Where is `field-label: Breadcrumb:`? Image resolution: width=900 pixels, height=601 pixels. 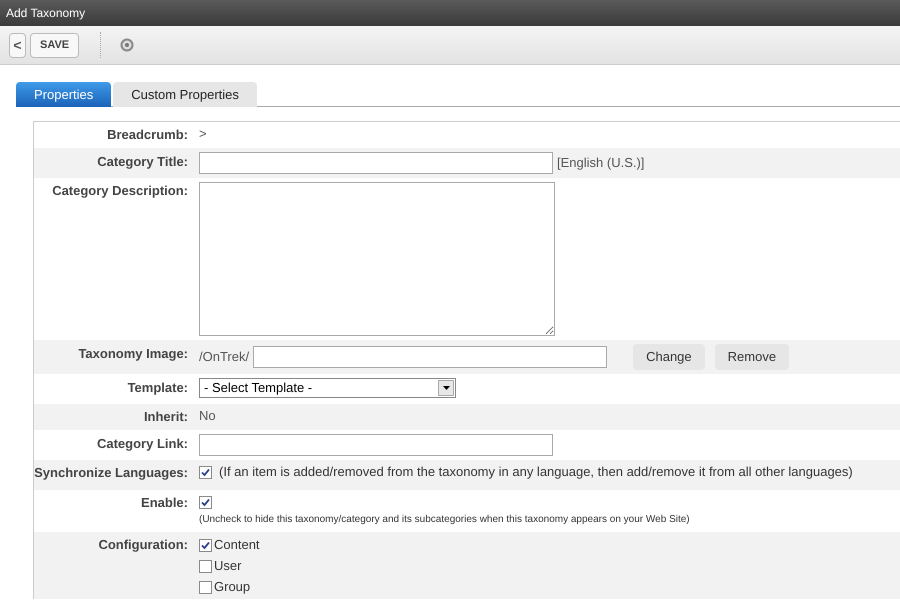 field-label: Breadcrumb: is located at coordinates (147, 134).